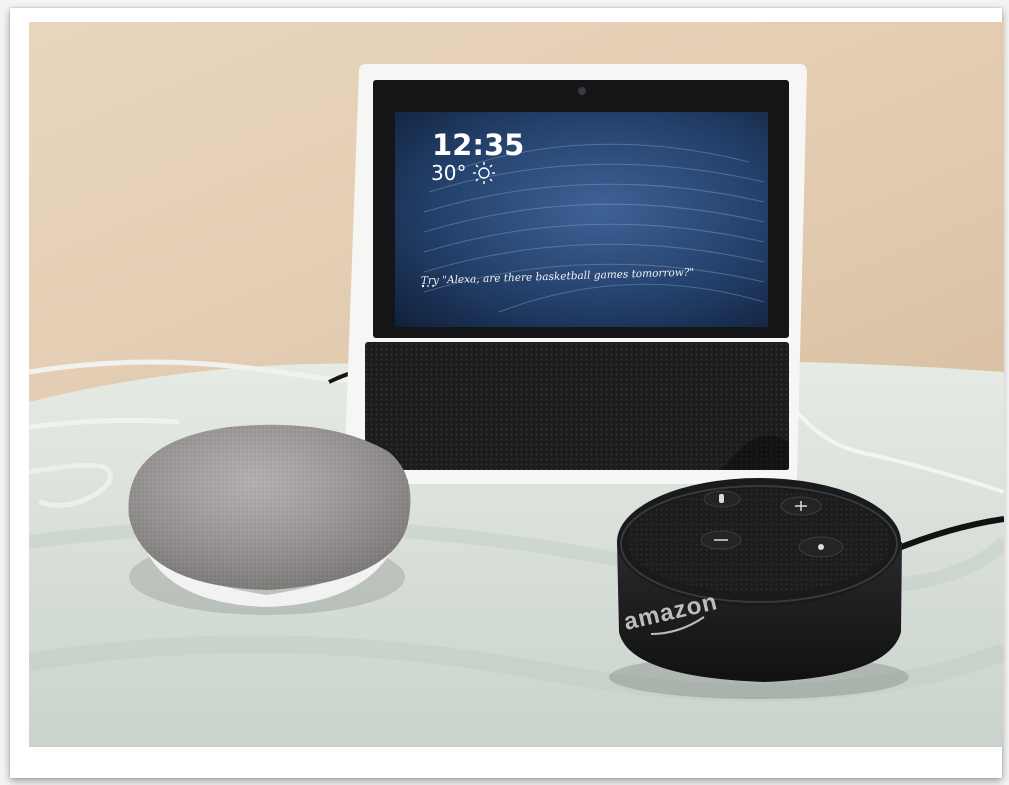  I want to click on screen-temperature: 30°, so click(448, 173).